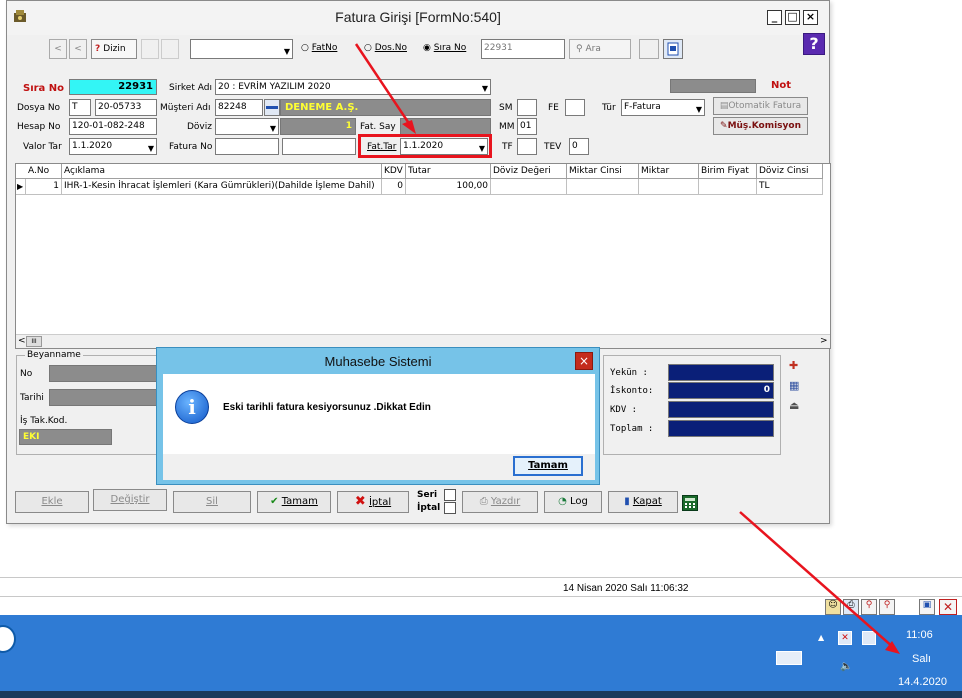 The width and height of the screenshot is (962, 698). I want to click on arrow-to-clock, so click(817, 580).